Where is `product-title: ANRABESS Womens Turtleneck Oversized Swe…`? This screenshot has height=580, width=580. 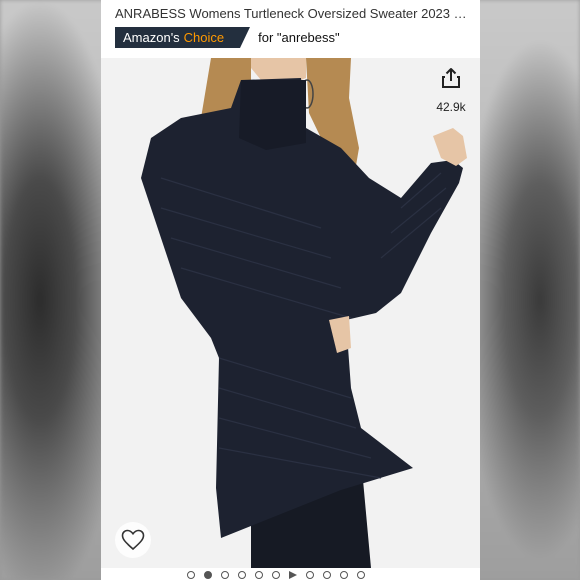
product-title: ANRABESS Womens Turtleneck Oversized Swe… is located at coordinates (292, 15).